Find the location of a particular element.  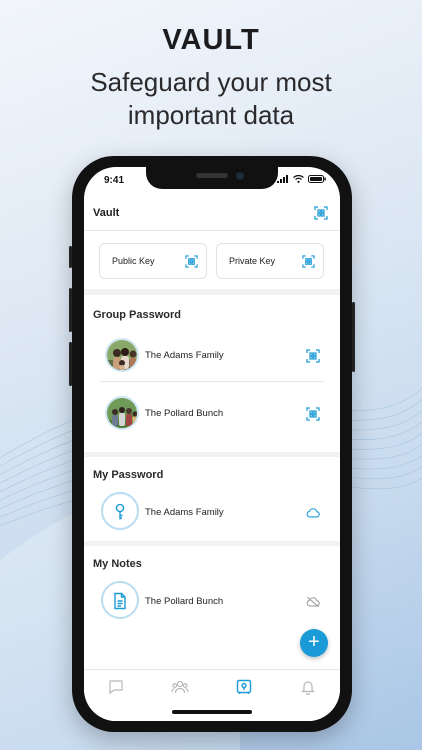

status-icons is located at coordinates (301, 179).